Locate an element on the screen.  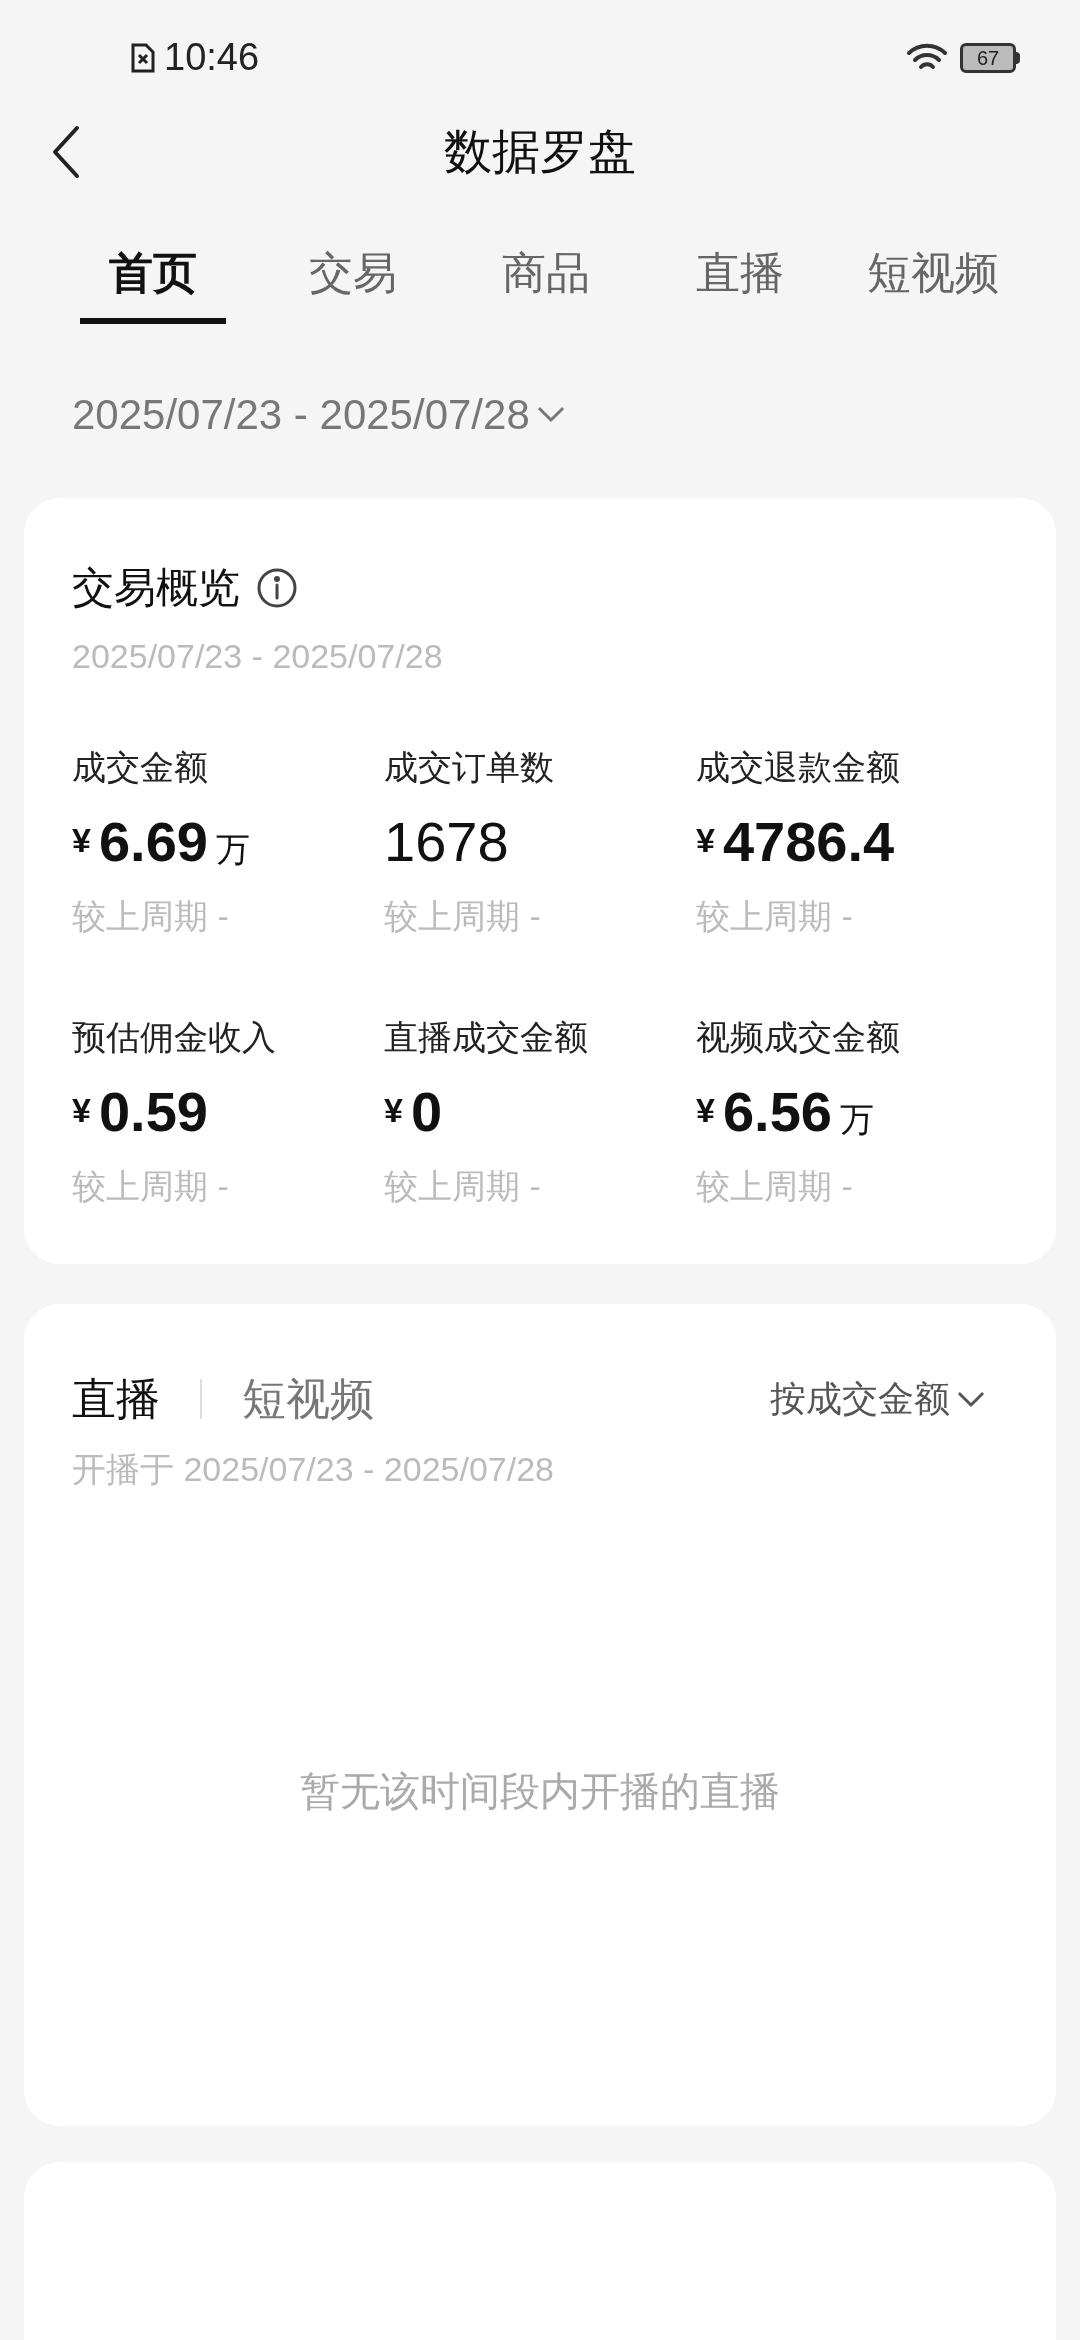
info-icon is located at coordinates (277, 587).